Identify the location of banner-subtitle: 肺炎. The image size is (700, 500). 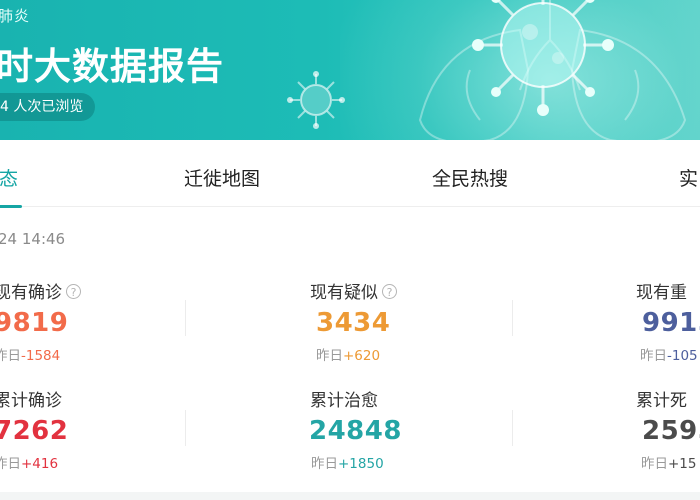
(15, 16).